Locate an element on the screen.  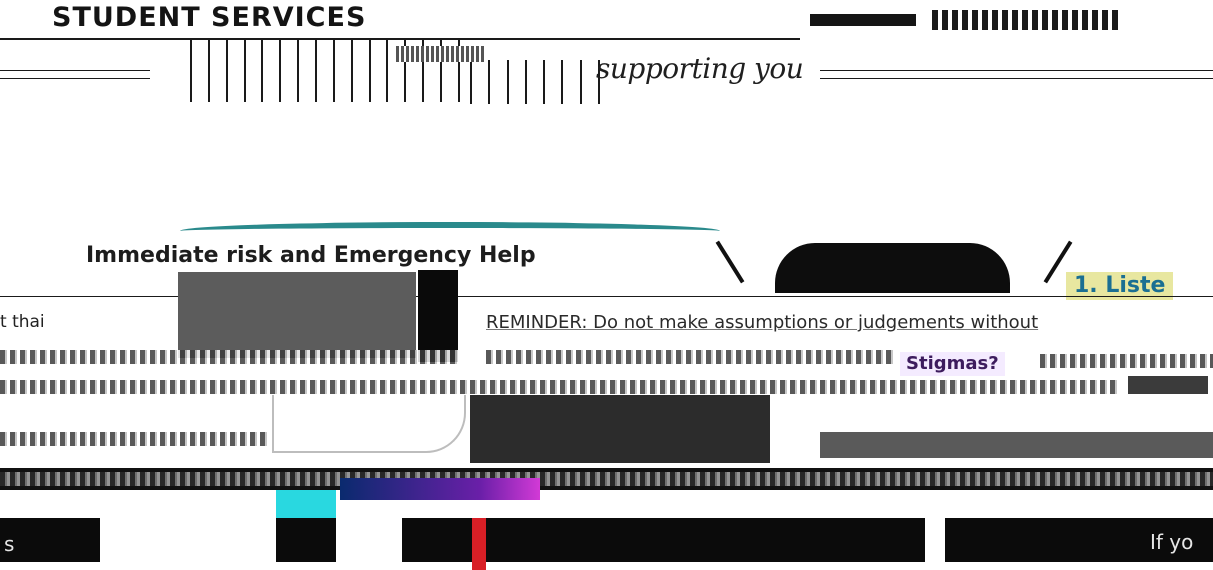
gradient-badge is located at coordinates (440, 489).